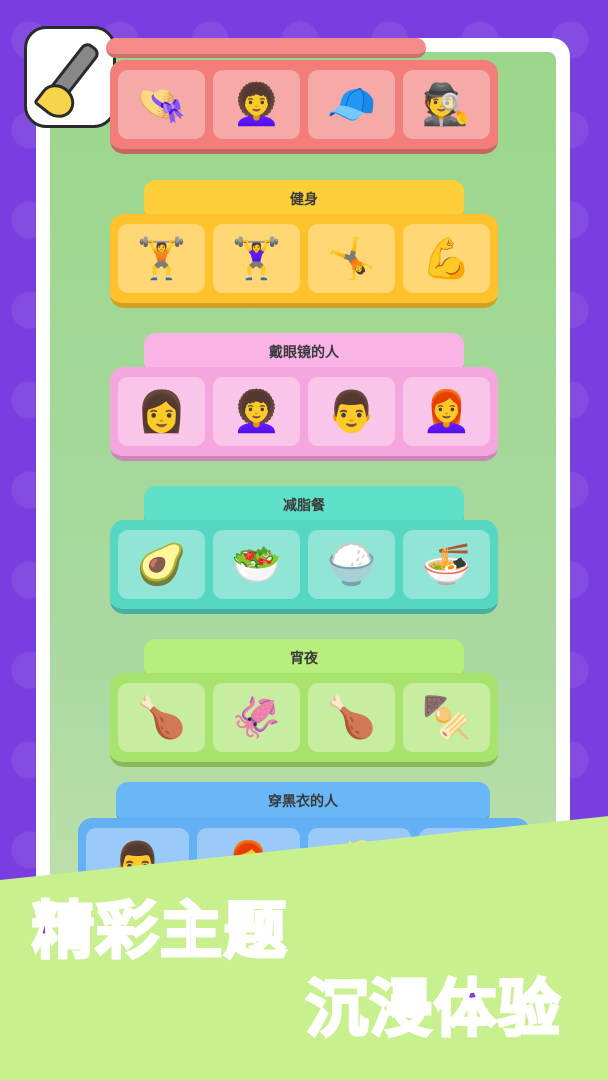  I want to click on item-card: 🦑, so click(256, 717).